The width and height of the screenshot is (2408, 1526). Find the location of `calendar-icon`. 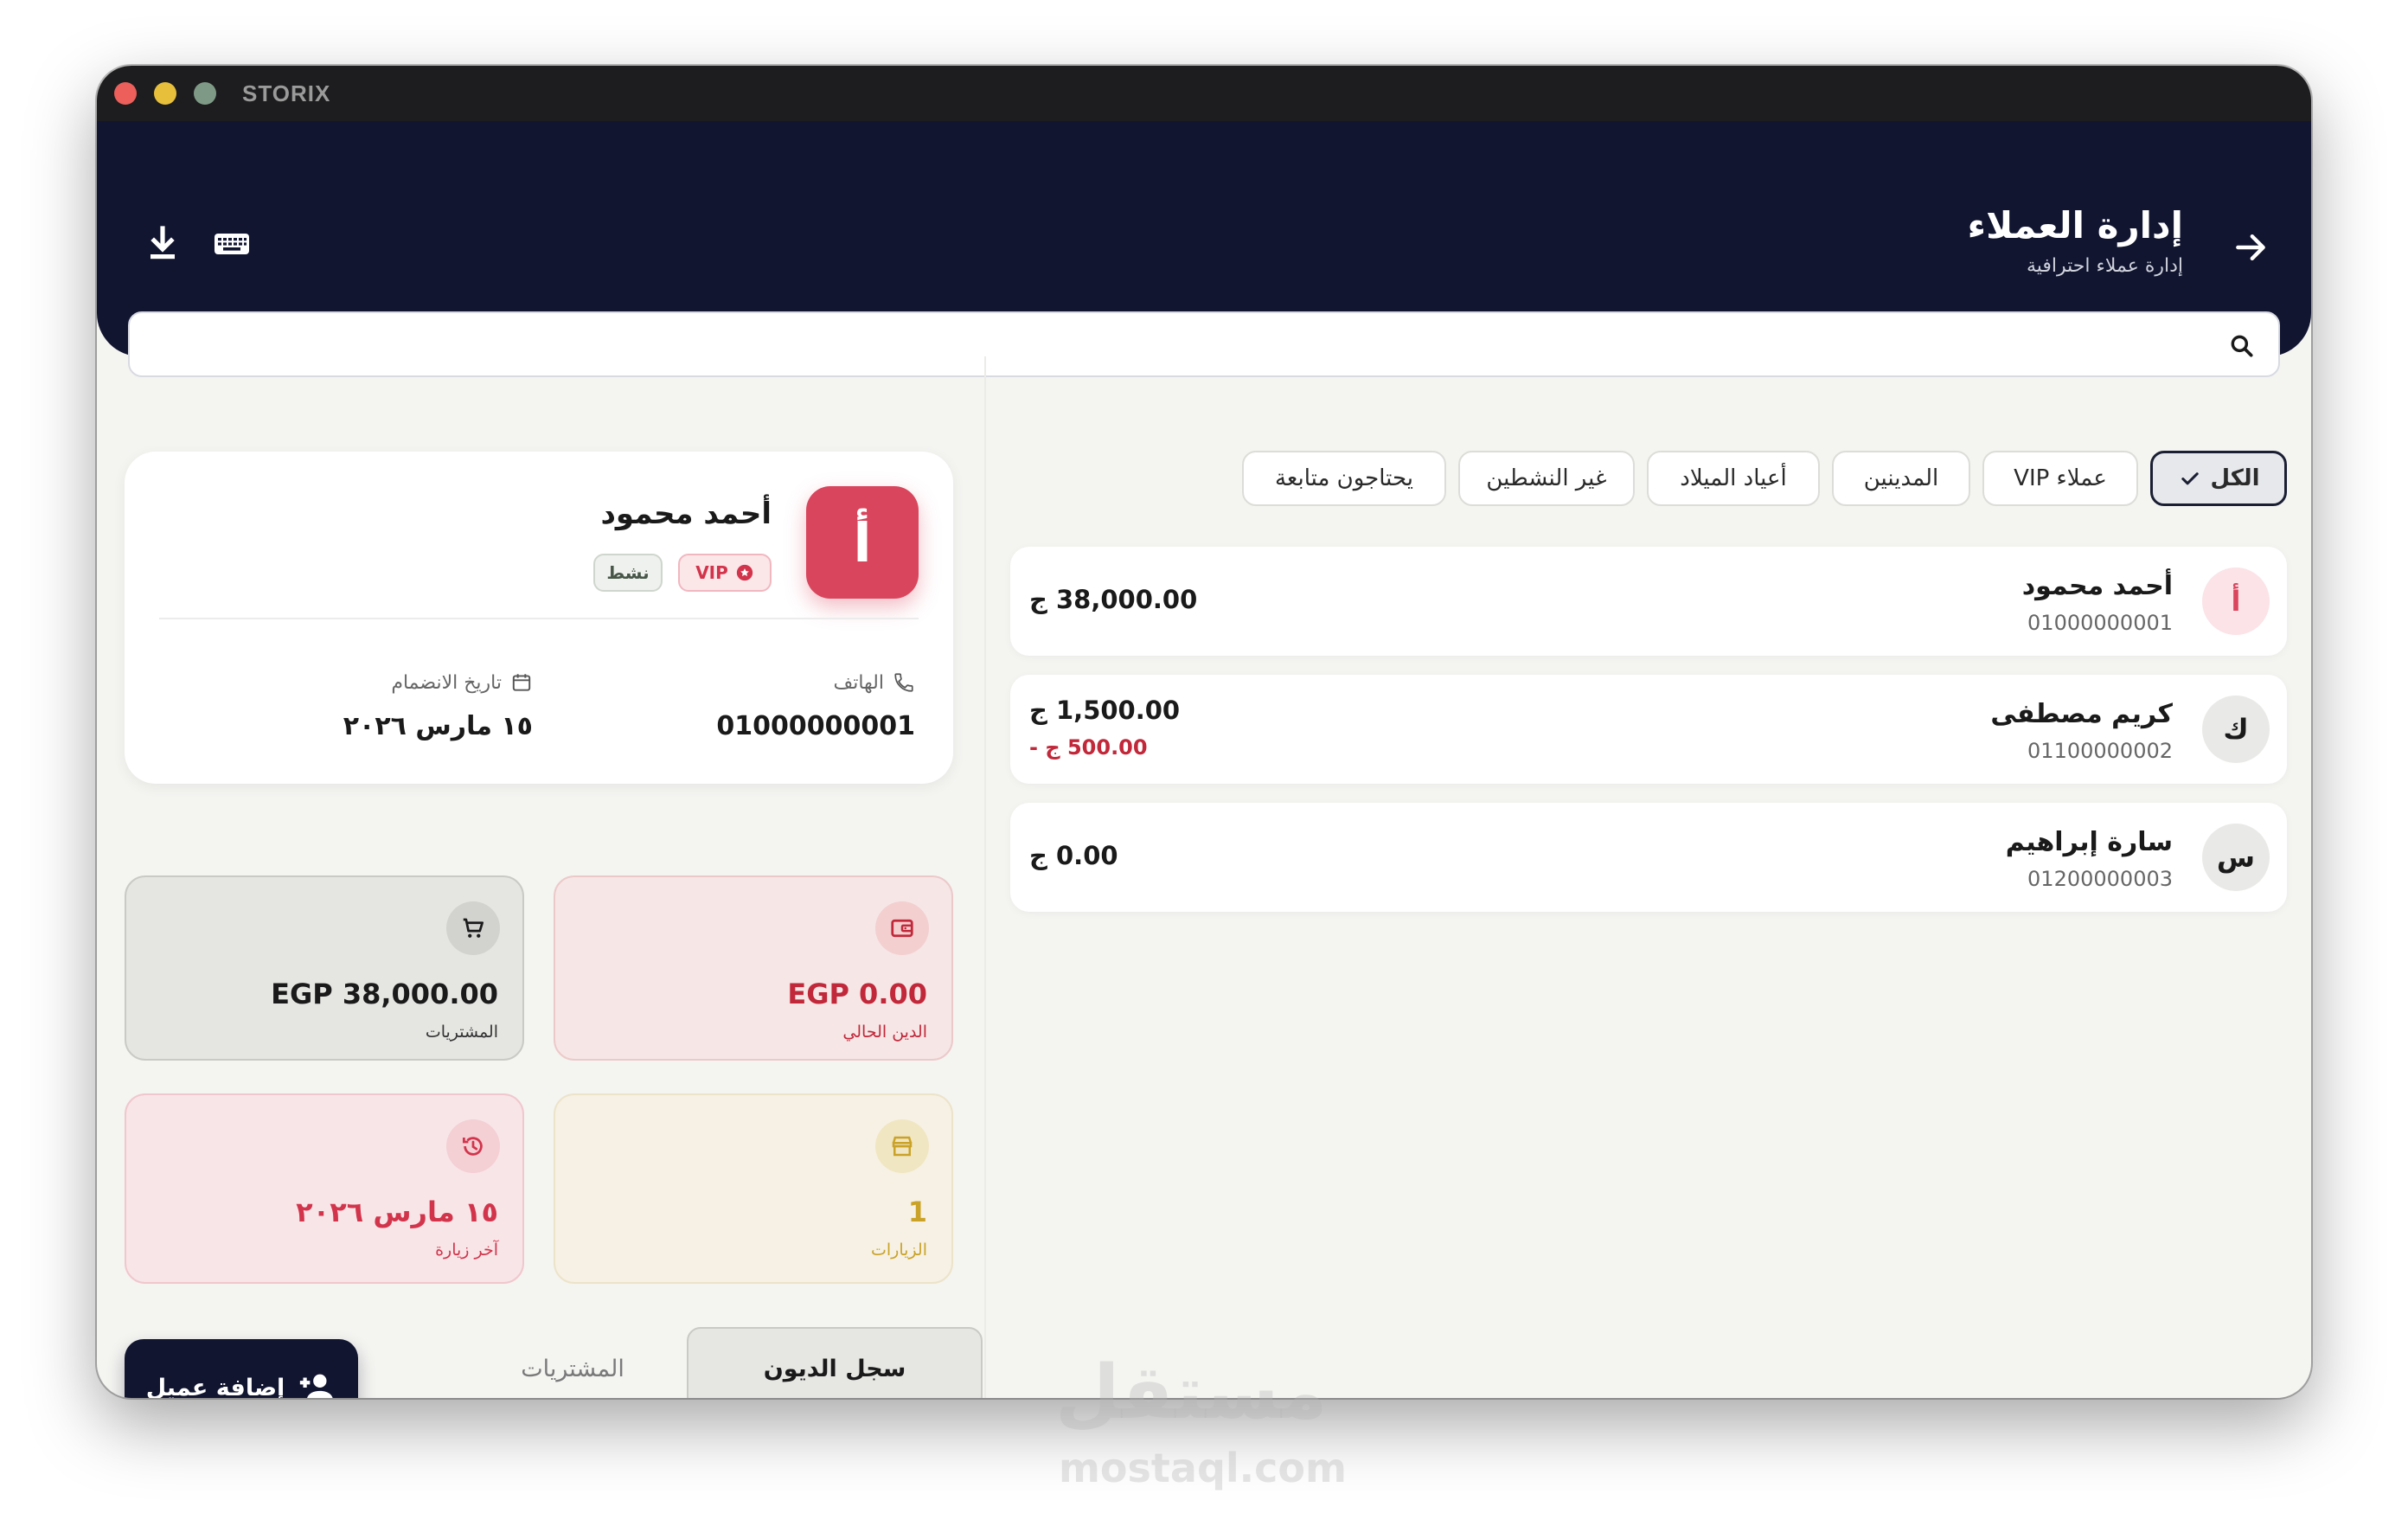

calendar-icon is located at coordinates (521, 682).